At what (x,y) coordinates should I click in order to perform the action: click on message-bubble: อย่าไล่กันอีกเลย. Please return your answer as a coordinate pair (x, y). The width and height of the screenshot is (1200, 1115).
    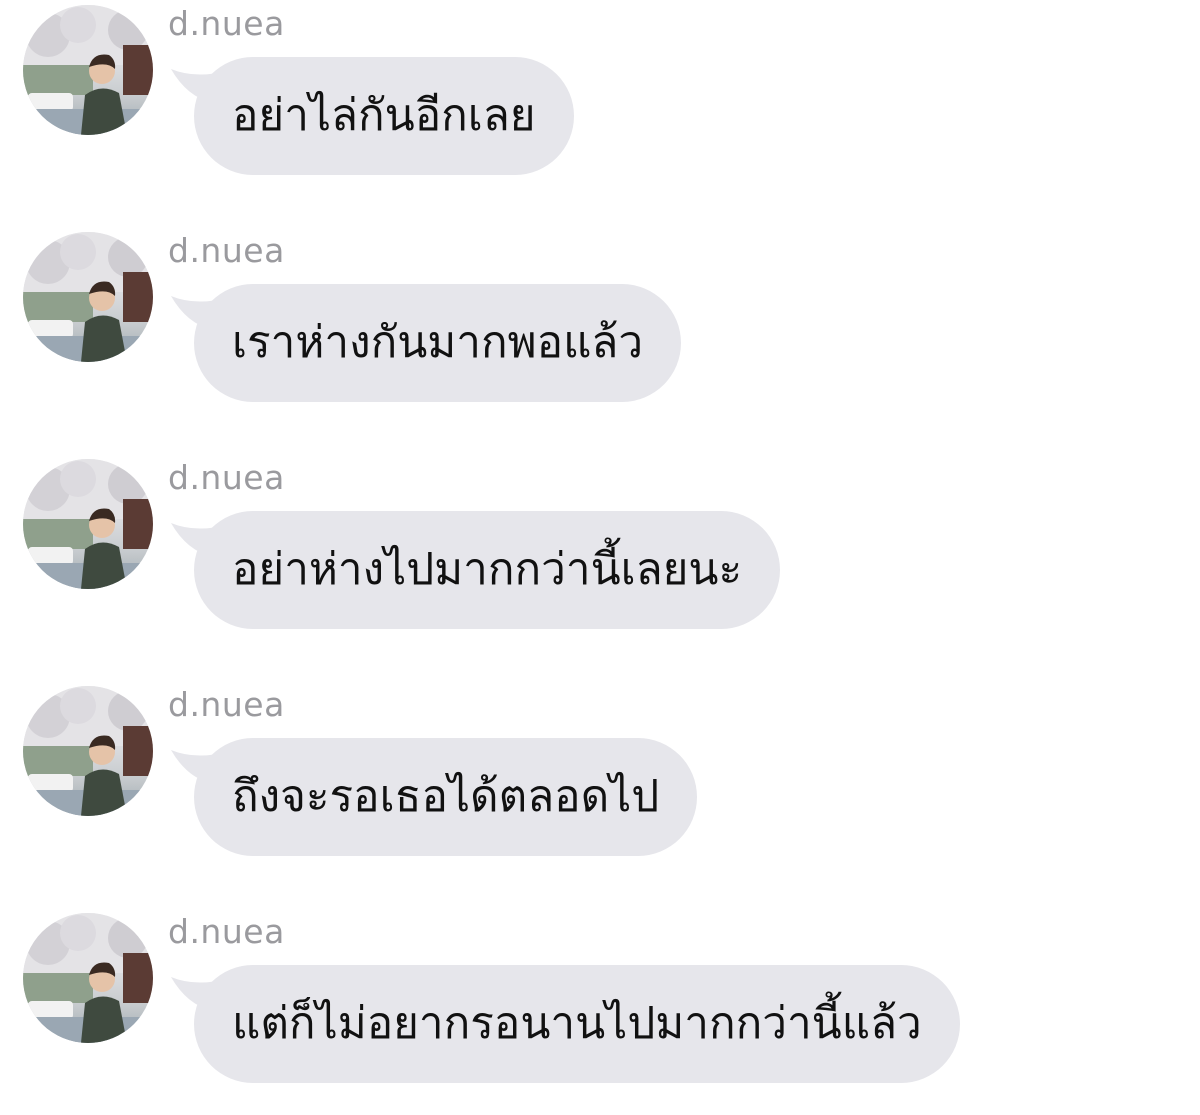
    Looking at the image, I should click on (384, 116).